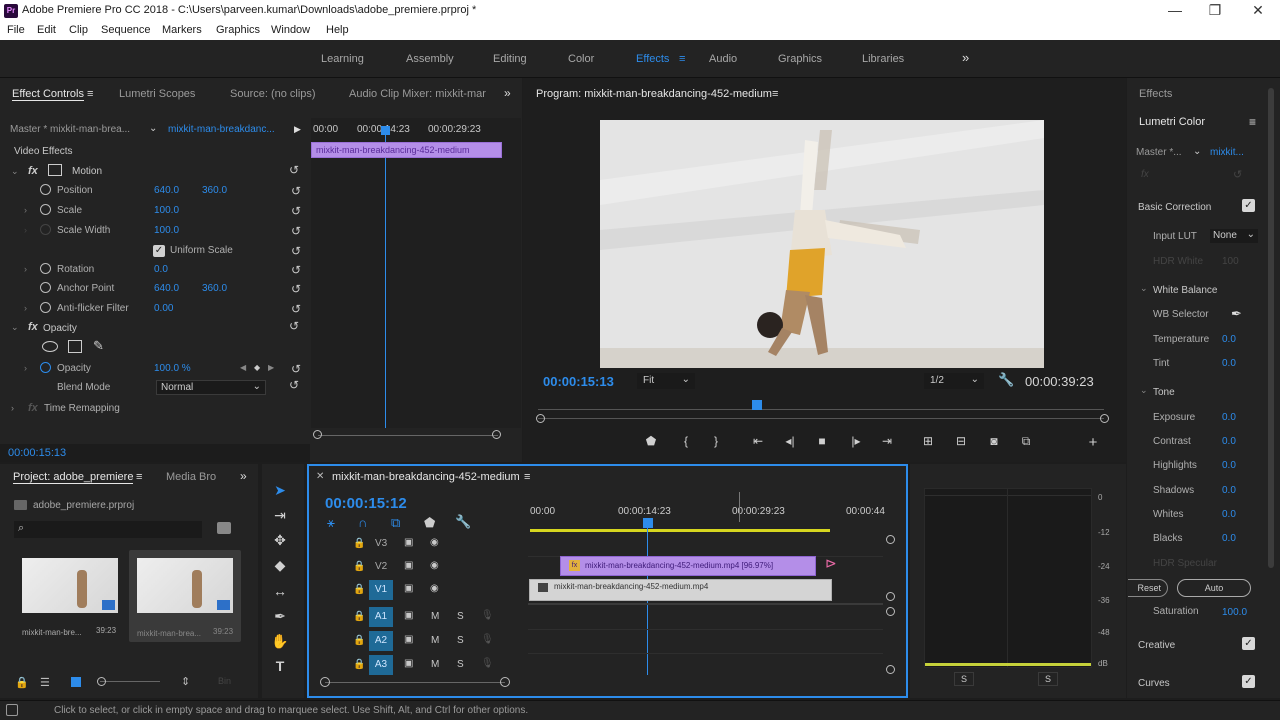 This screenshot has width=1280, height=720. What do you see at coordinates (1197, 151) in the screenshot?
I see `chevron-down-icon: ⌄` at bounding box center [1197, 151].